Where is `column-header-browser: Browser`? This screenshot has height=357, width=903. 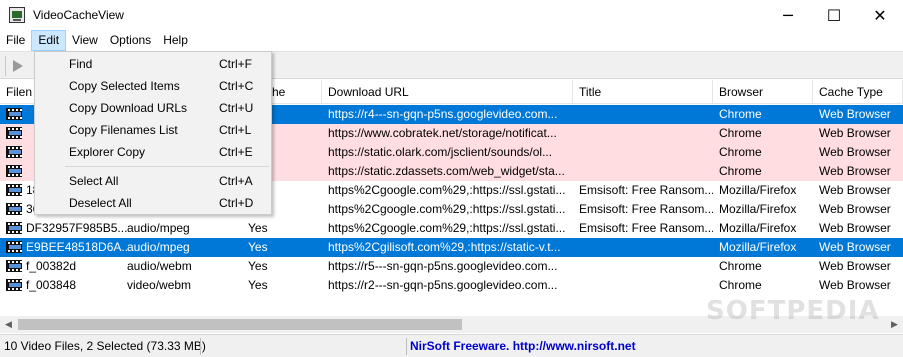 column-header-browser: Browser is located at coordinates (763, 92).